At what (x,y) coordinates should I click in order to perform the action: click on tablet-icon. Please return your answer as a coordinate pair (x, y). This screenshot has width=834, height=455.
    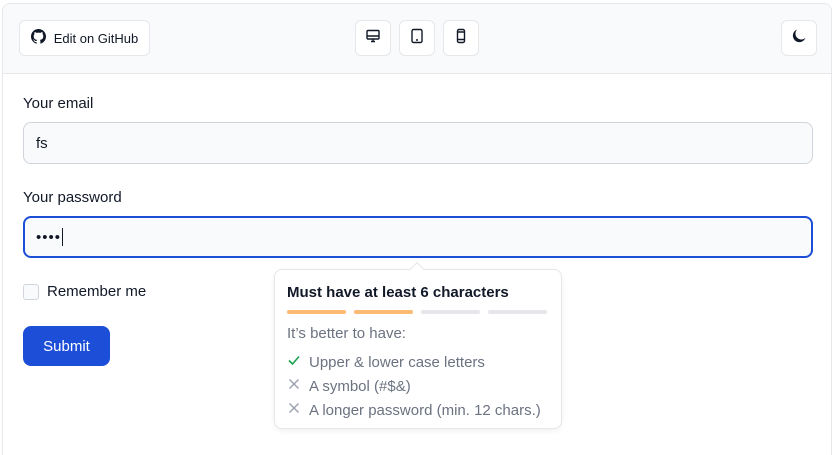
    Looking at the image, I should click on (417, 38).